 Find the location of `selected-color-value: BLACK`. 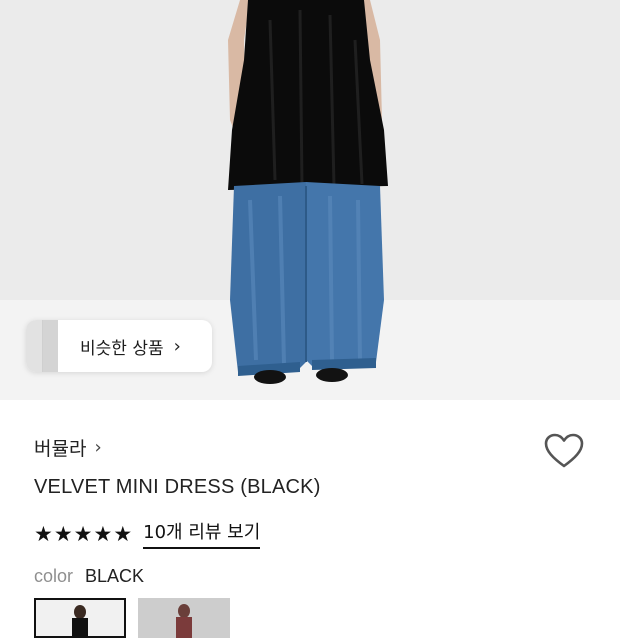

selected-color-value: BLACK is located at coordinates (115, 576).